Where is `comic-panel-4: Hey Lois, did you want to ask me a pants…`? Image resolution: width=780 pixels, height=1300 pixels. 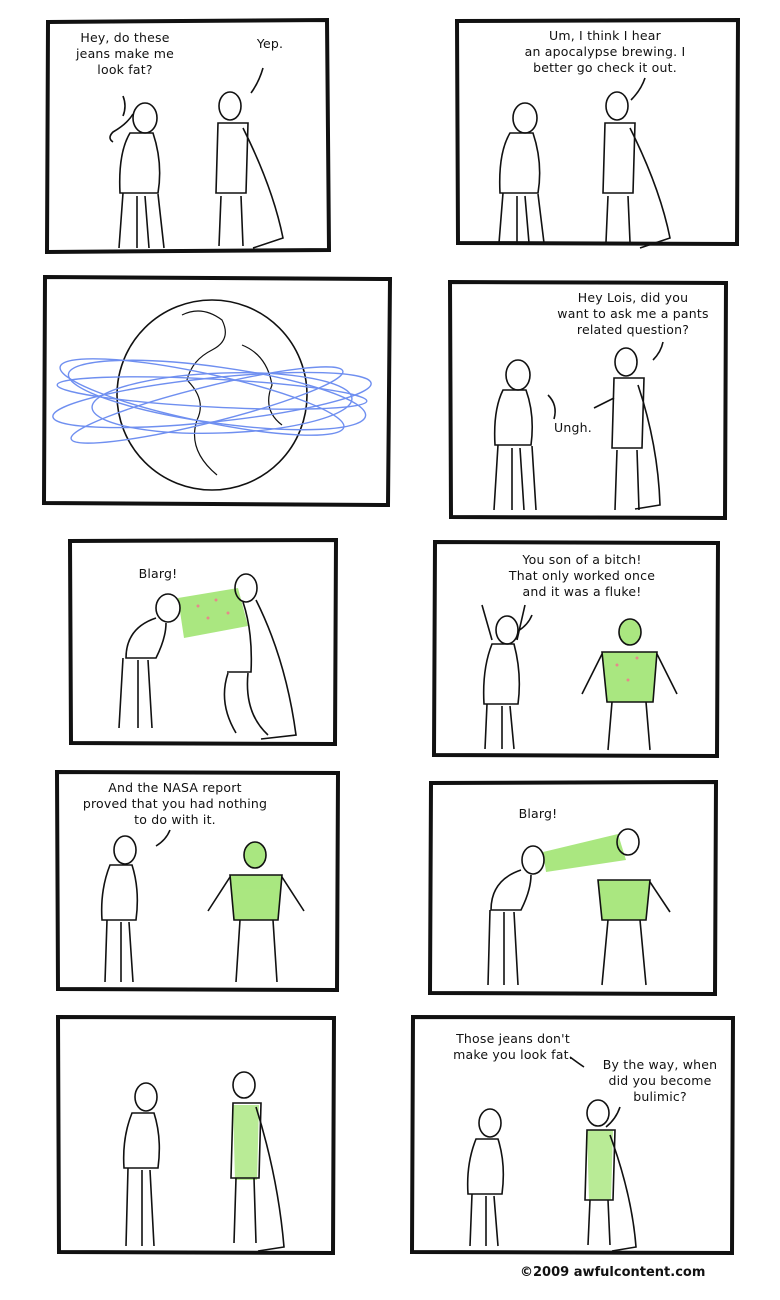 comic-panel-4: Hey Lois, did you want to ask me a pants… is located at coordinates (588, 400).